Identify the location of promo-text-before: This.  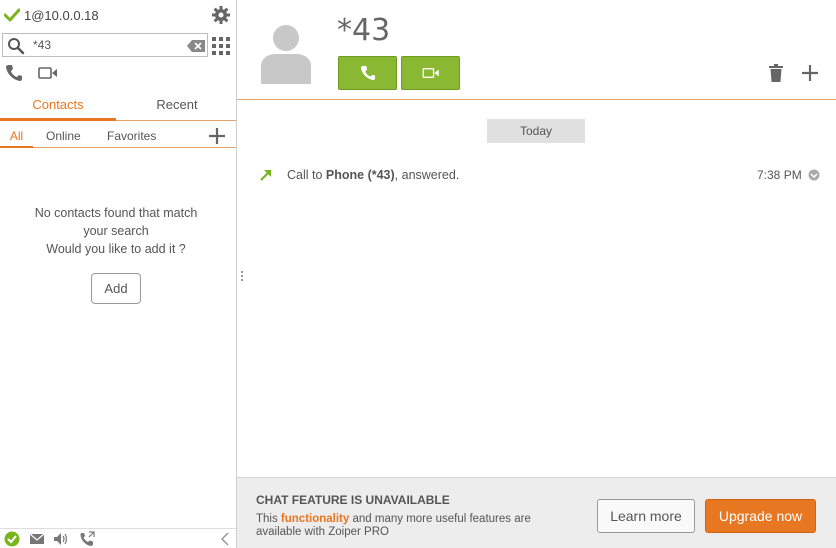
(268, 519).